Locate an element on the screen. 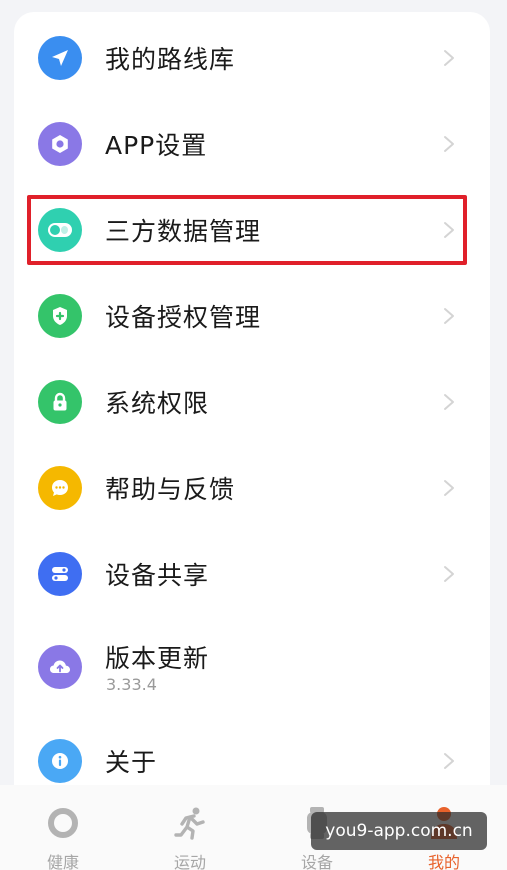  menu-item-version-update: 版本更新 3.33.4 is located at coordinates (252, 667).